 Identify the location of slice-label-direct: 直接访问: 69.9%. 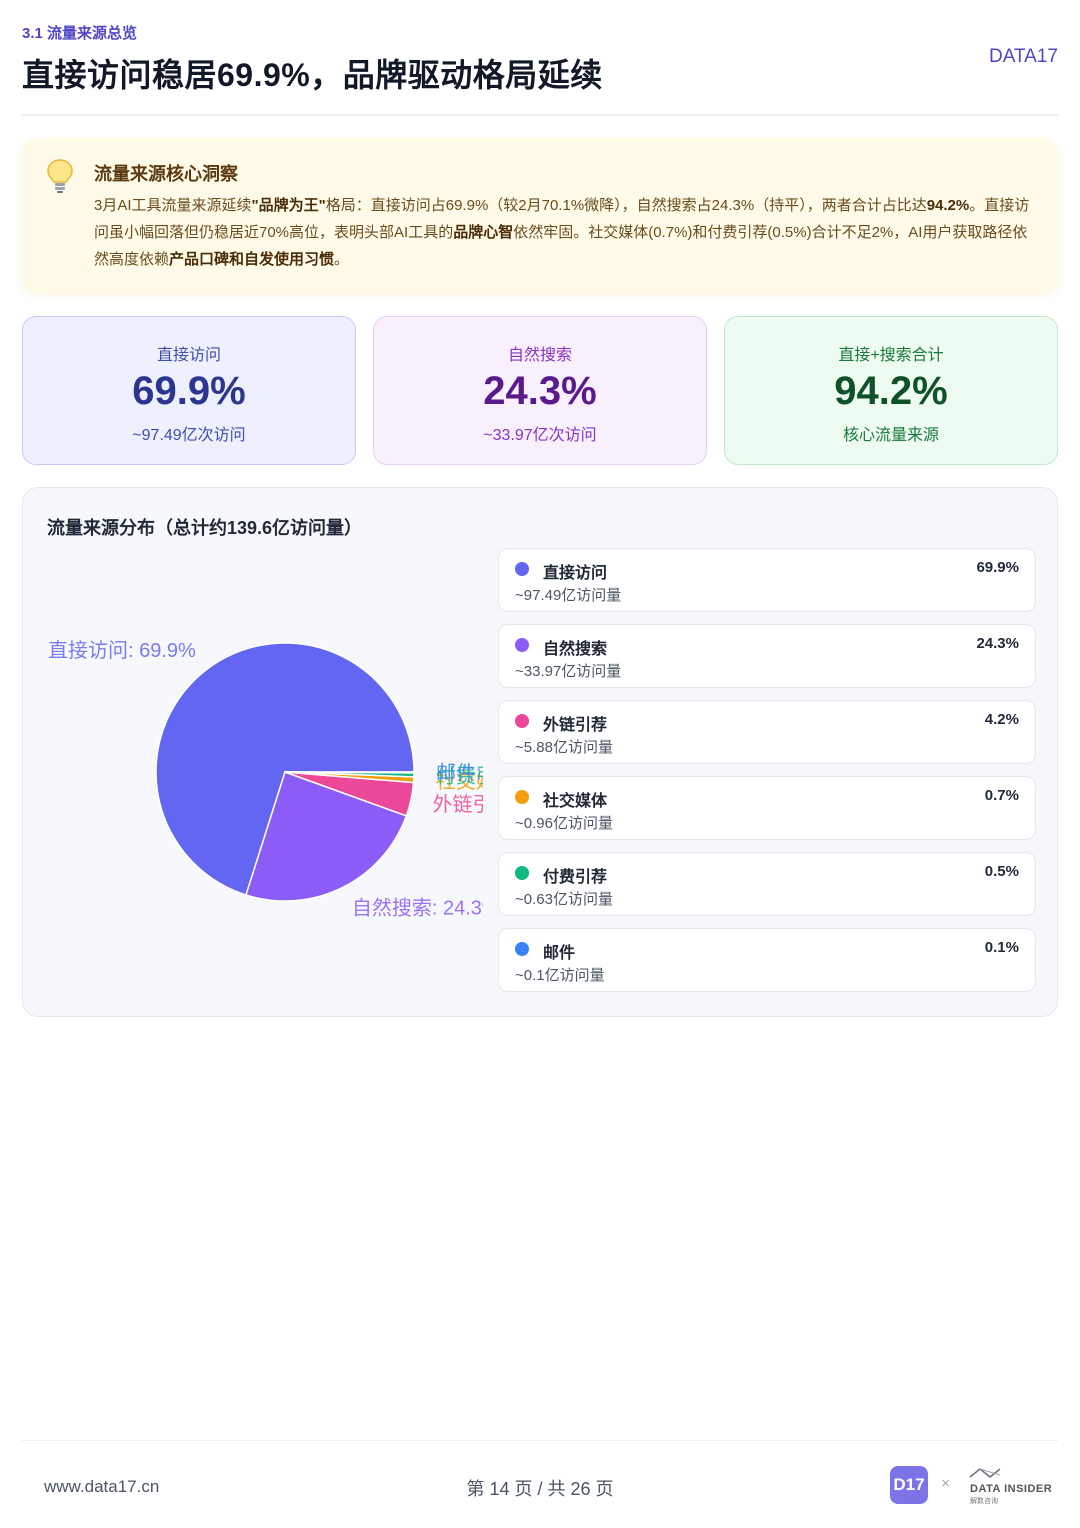
(122, 650).